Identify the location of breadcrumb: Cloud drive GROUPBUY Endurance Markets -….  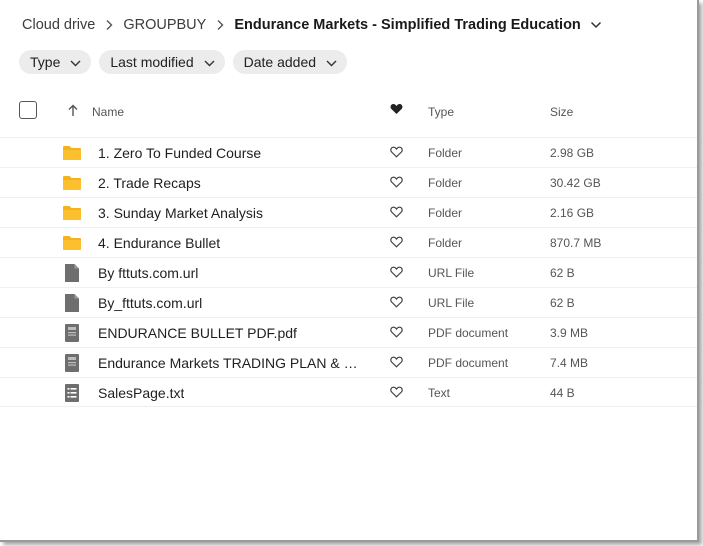
(312, 25).